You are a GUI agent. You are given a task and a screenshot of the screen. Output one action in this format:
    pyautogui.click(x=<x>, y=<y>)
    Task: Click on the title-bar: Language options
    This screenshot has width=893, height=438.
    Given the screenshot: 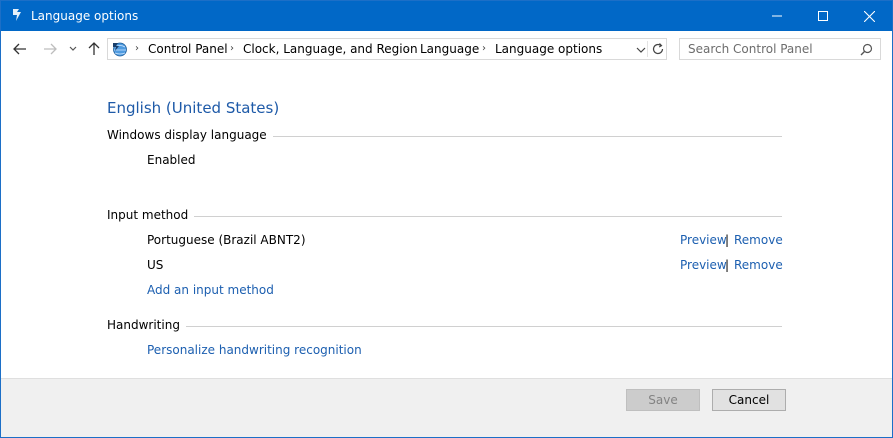 What is the action you would take?
    pyautogui.click(x=446, y=16)
    